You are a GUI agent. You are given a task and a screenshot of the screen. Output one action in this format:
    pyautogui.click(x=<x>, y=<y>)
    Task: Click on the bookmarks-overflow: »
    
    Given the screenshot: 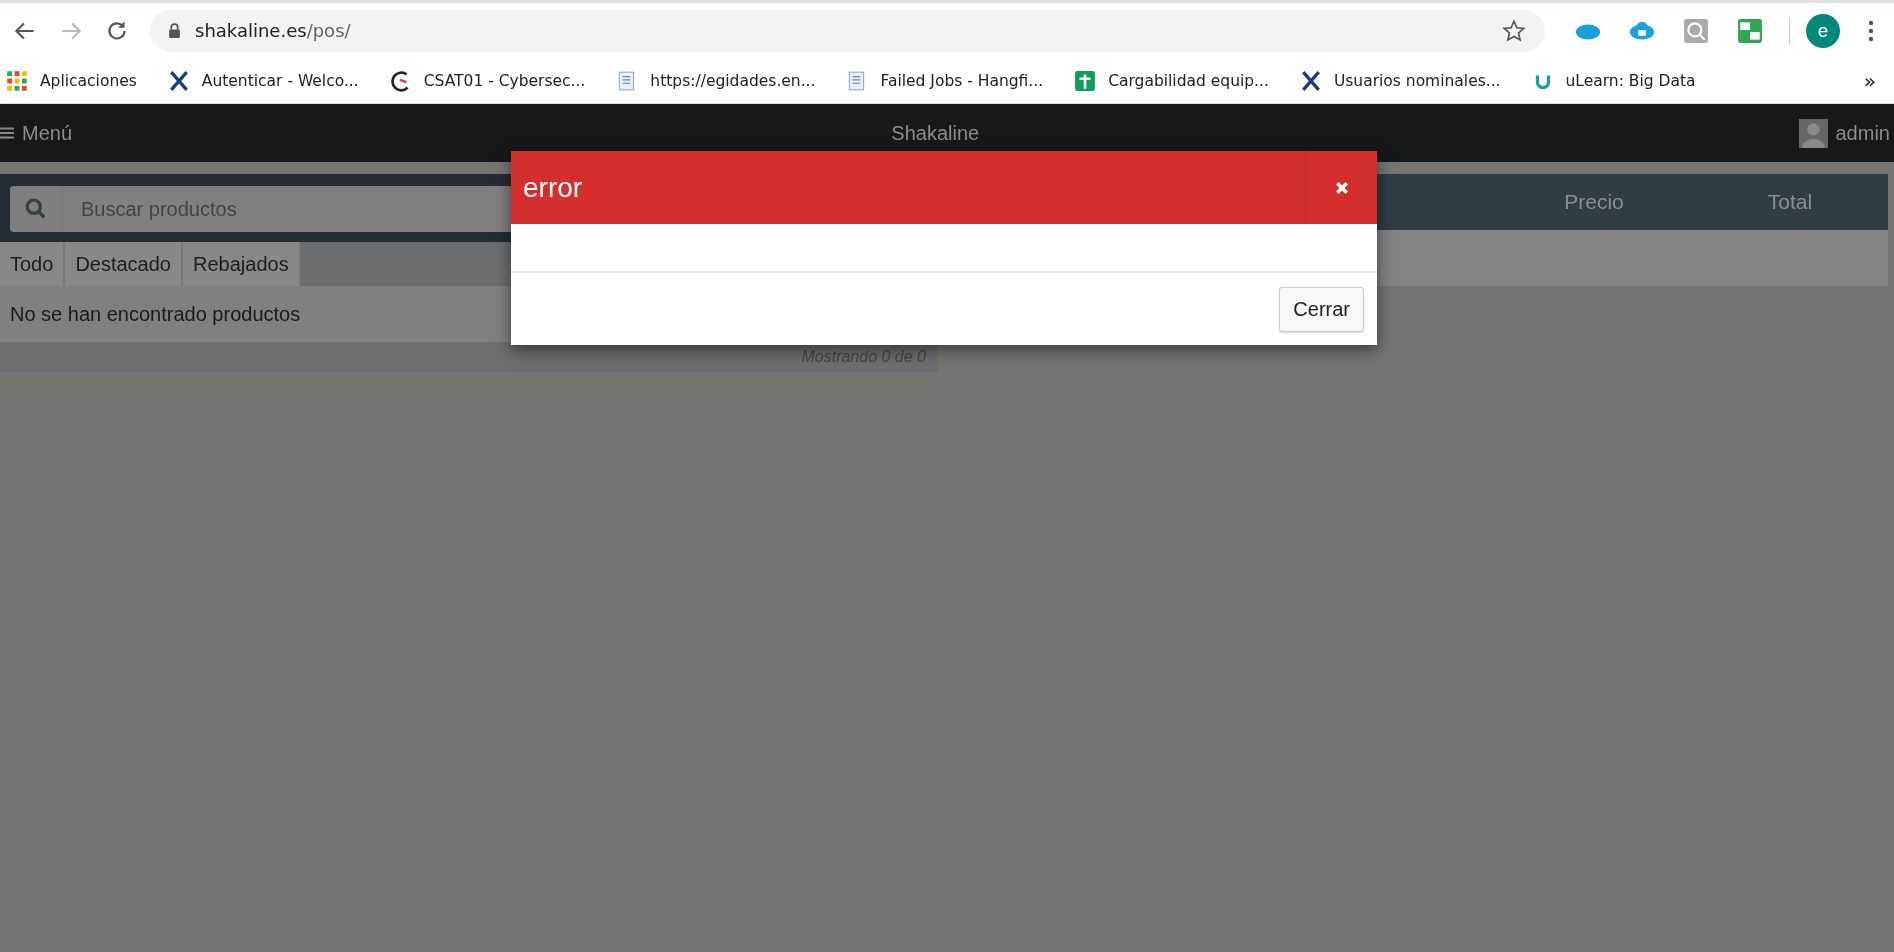 What is the action you would take?
    pyautogui.click(x=1869, y=80)
    